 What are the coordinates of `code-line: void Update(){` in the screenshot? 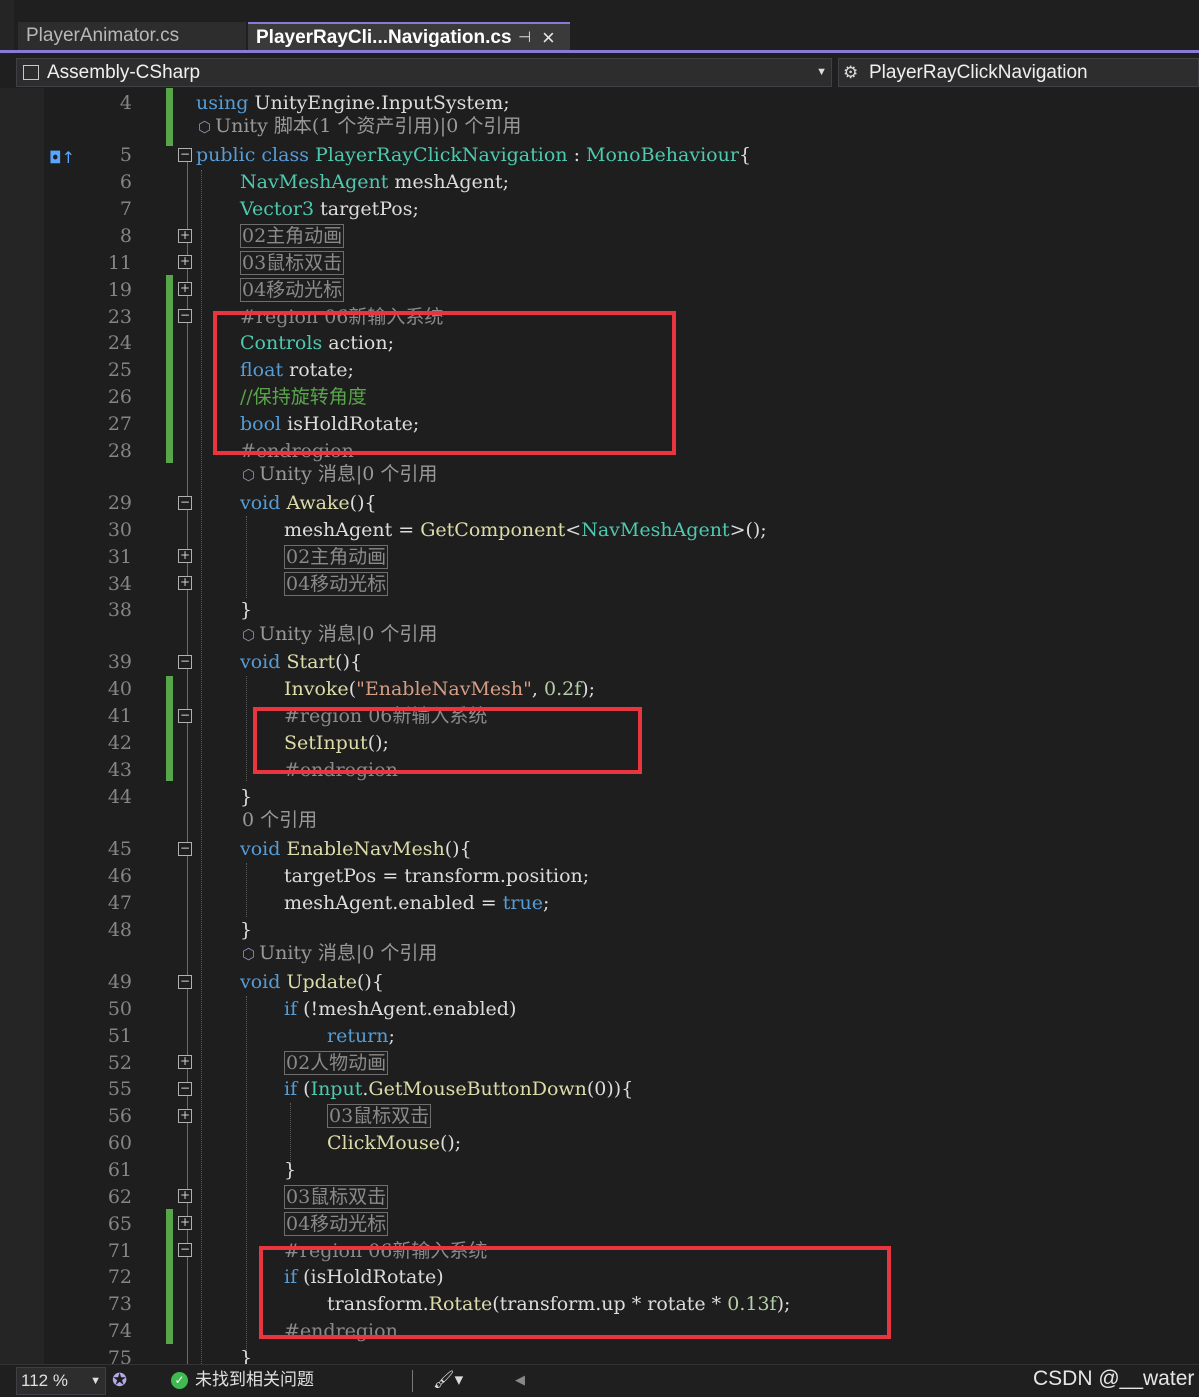 It's located at (312, 982).